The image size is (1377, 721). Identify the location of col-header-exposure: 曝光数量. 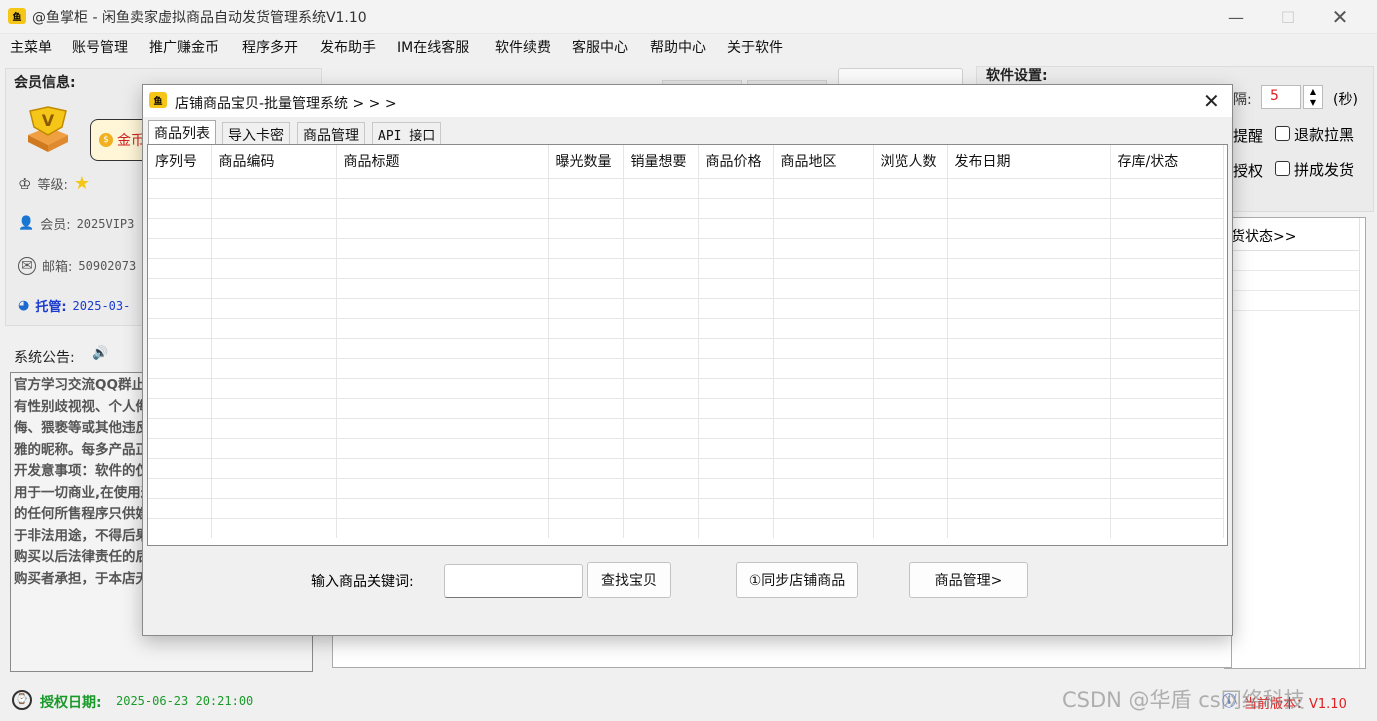
(586, 161).